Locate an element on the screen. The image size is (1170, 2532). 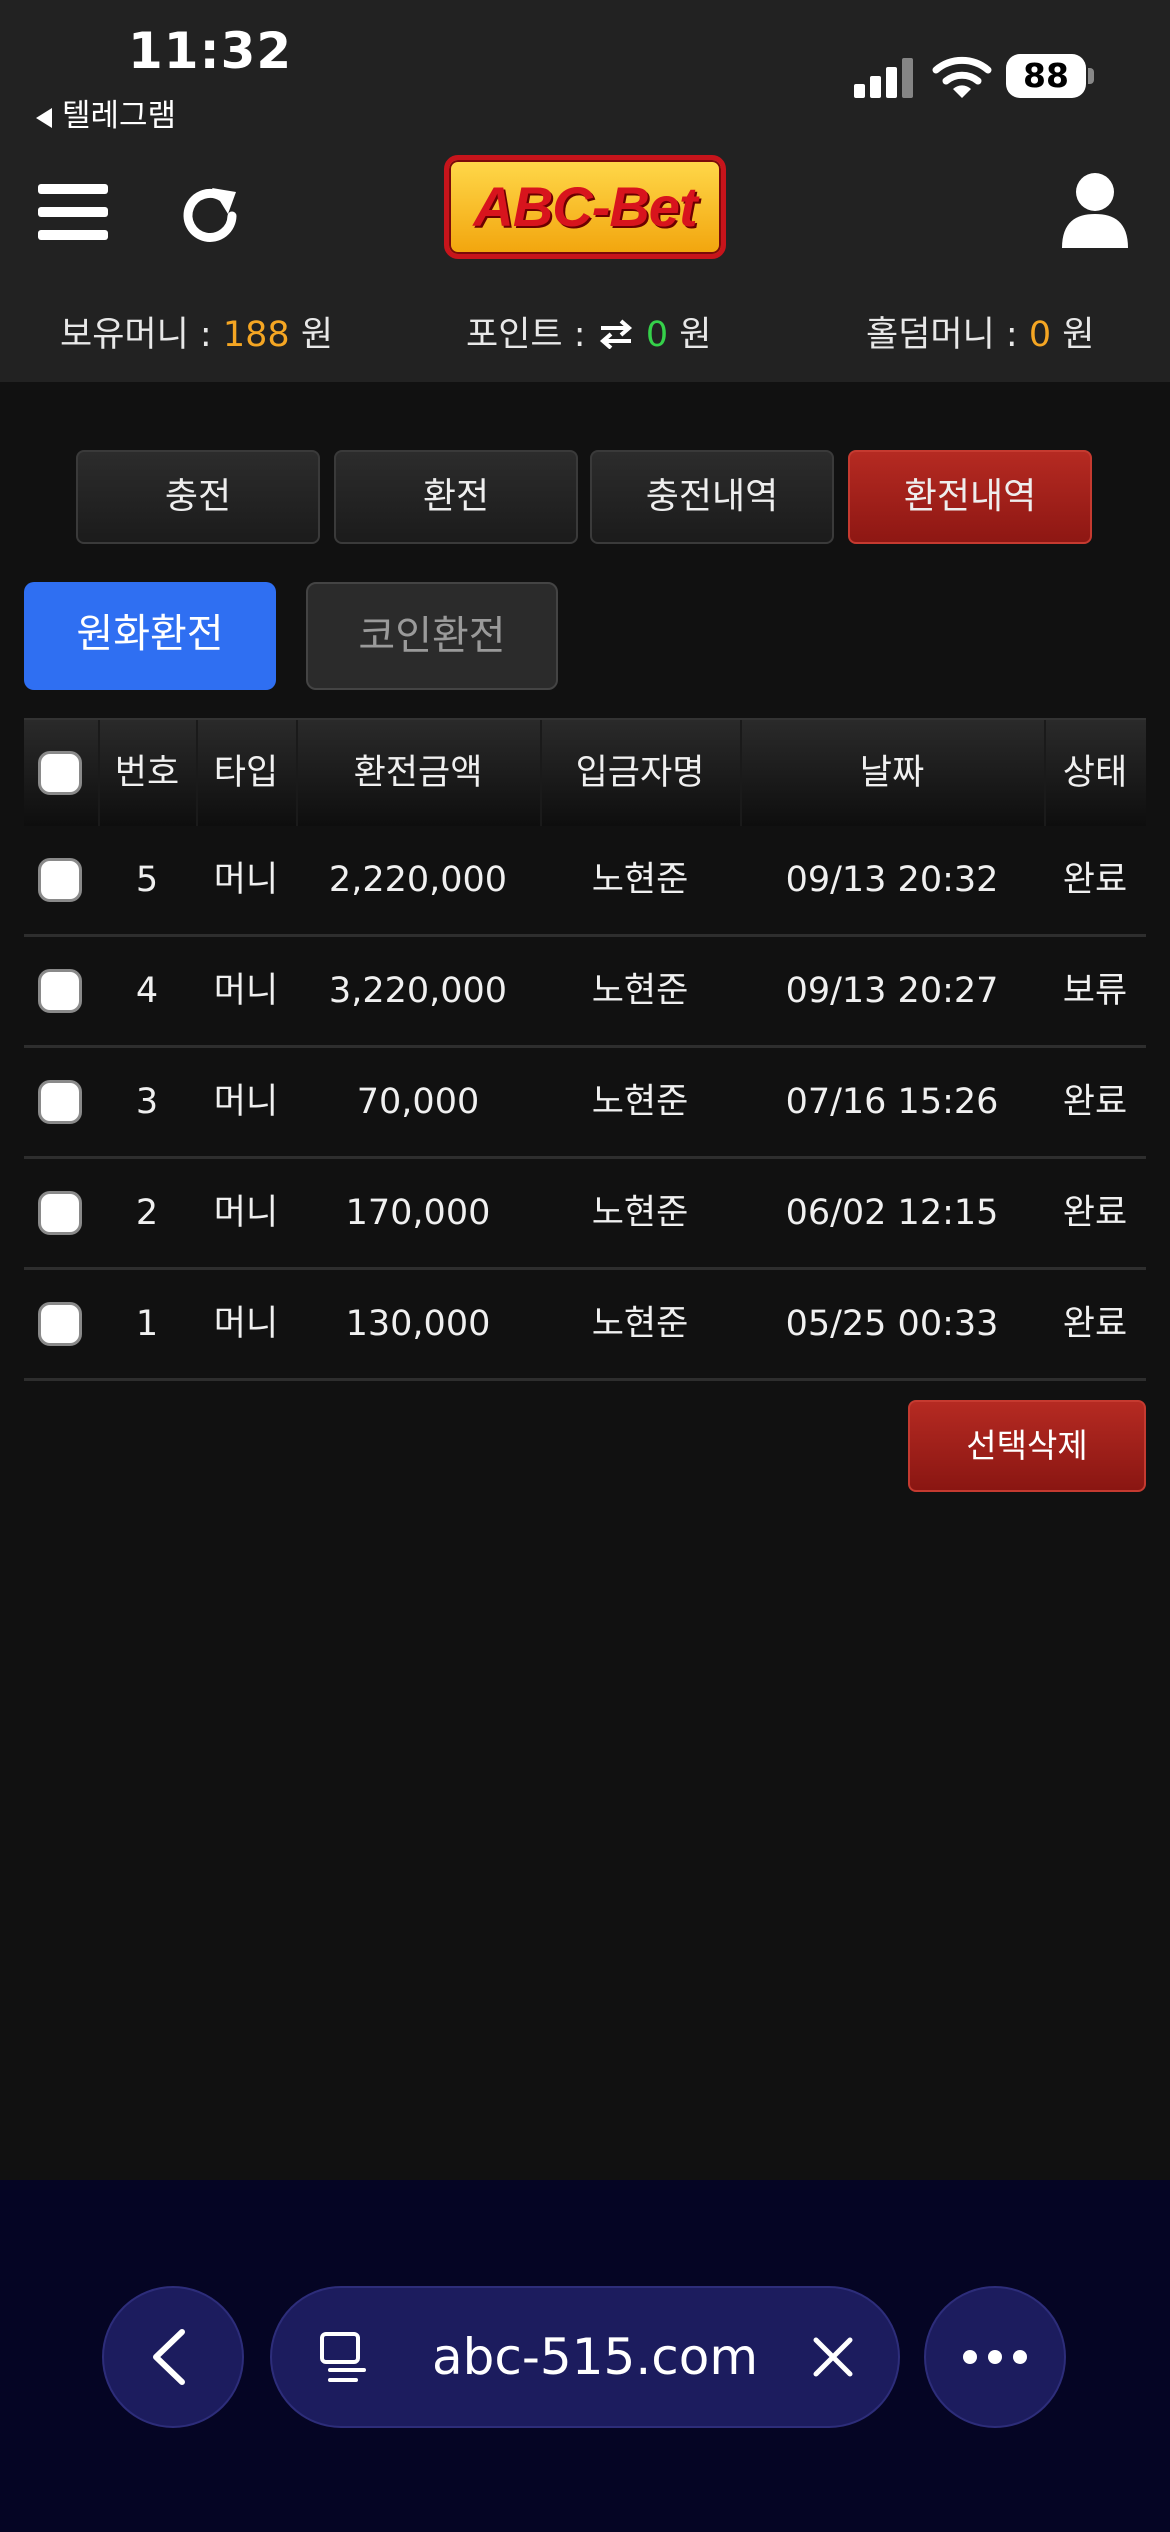
reader-mode-icon is located at coordinates (346, 2358).